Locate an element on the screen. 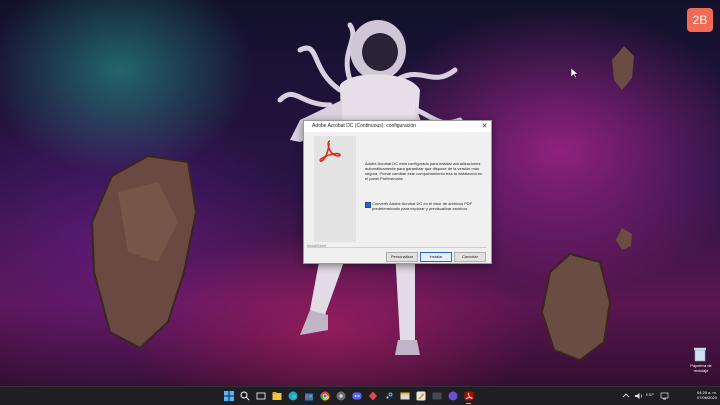  taskbar: ESP 04:28 a. m. 07/06/2020 is located at coordinates (360, 395).